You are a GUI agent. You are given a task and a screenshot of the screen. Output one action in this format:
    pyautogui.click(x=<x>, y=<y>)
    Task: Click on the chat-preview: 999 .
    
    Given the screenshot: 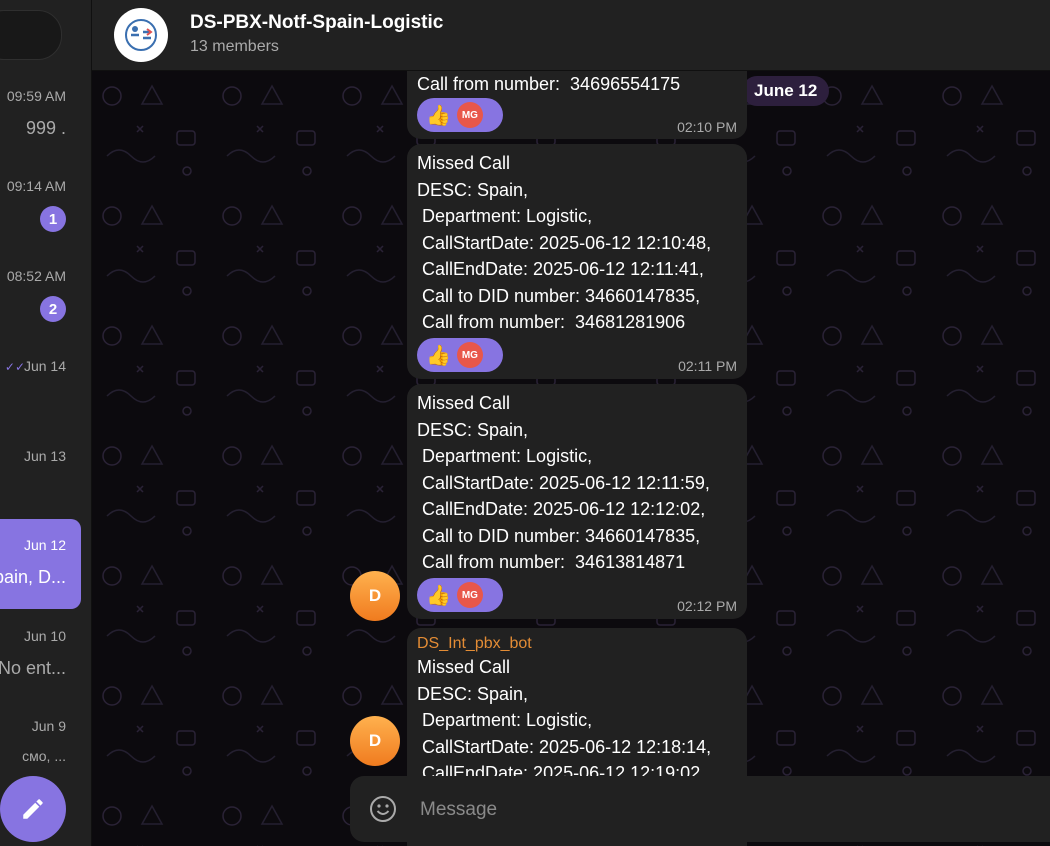 What is the action you would take?
    pyautogui.click(x=45, y=128)
    